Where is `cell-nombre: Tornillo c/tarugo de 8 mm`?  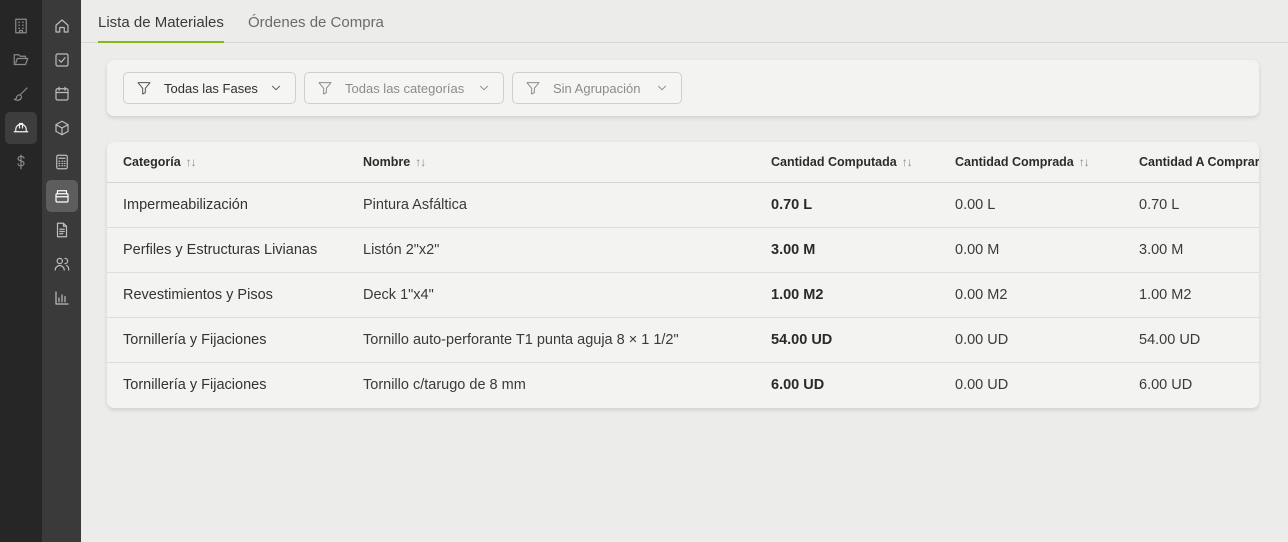
cell-nombre: Tornillo c/tarugo de 8 mm is located at coordinates (444, 385).